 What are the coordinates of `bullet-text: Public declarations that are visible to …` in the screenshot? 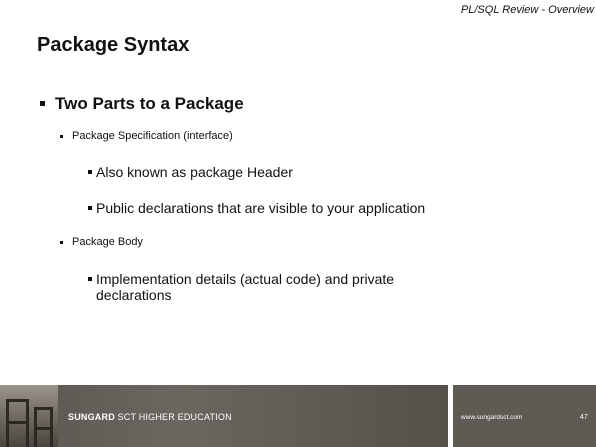 It's located at (261, 208).